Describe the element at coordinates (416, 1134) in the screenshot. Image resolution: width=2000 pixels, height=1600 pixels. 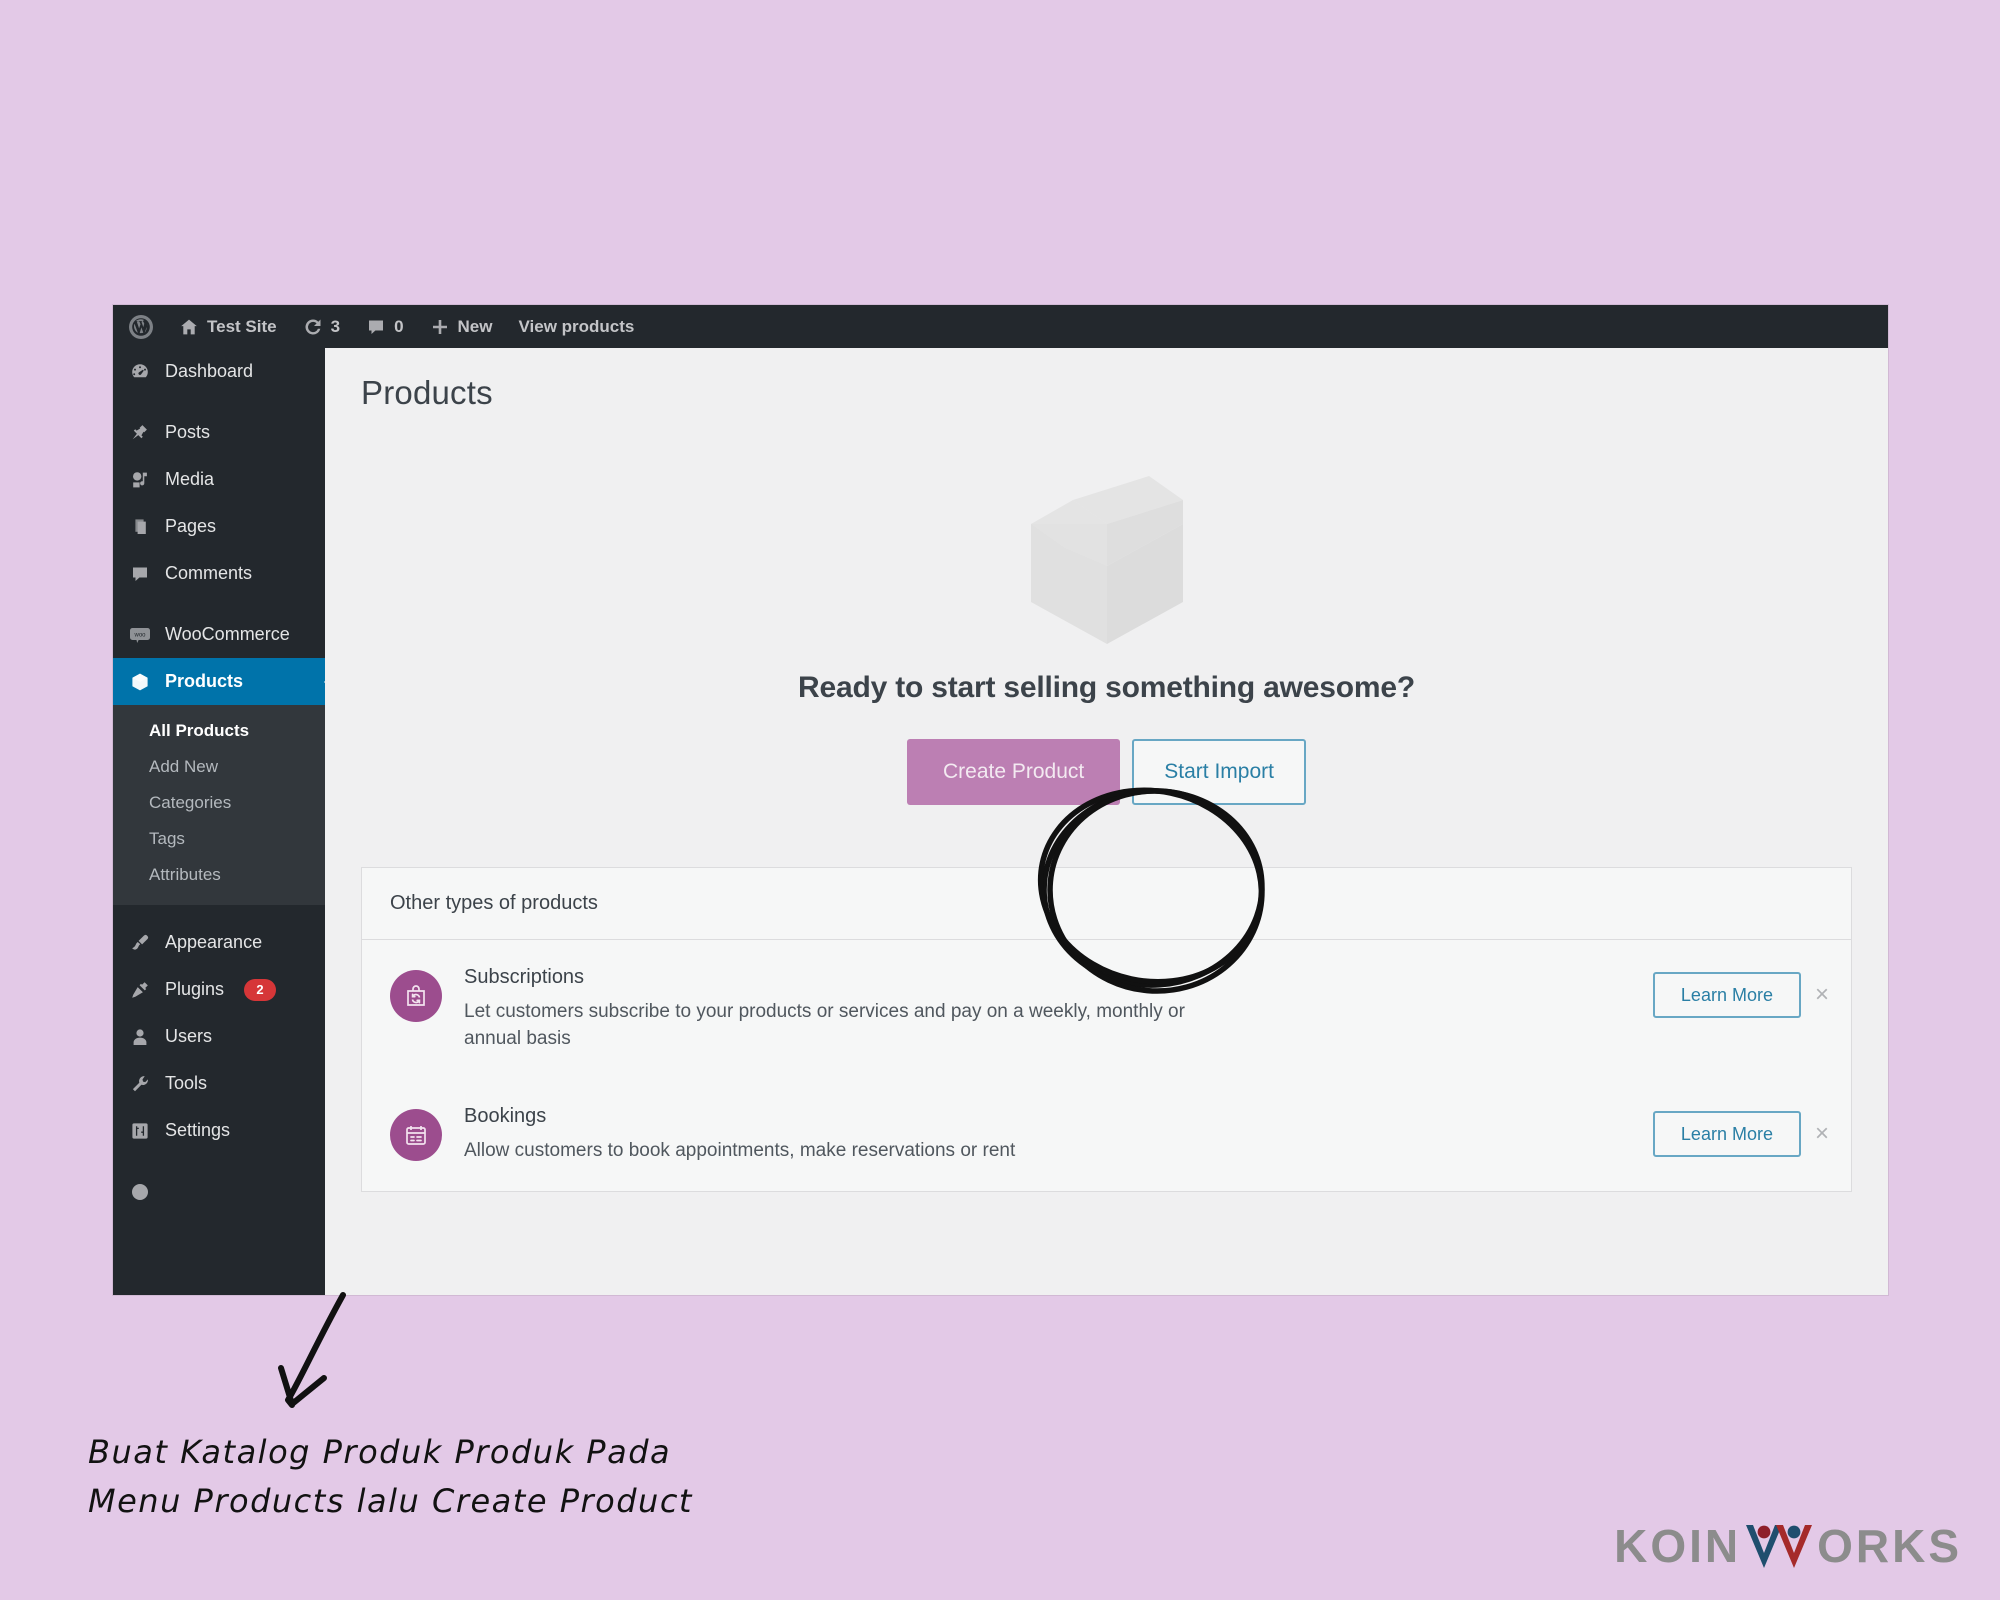
I see `calendar-icon` at that location.